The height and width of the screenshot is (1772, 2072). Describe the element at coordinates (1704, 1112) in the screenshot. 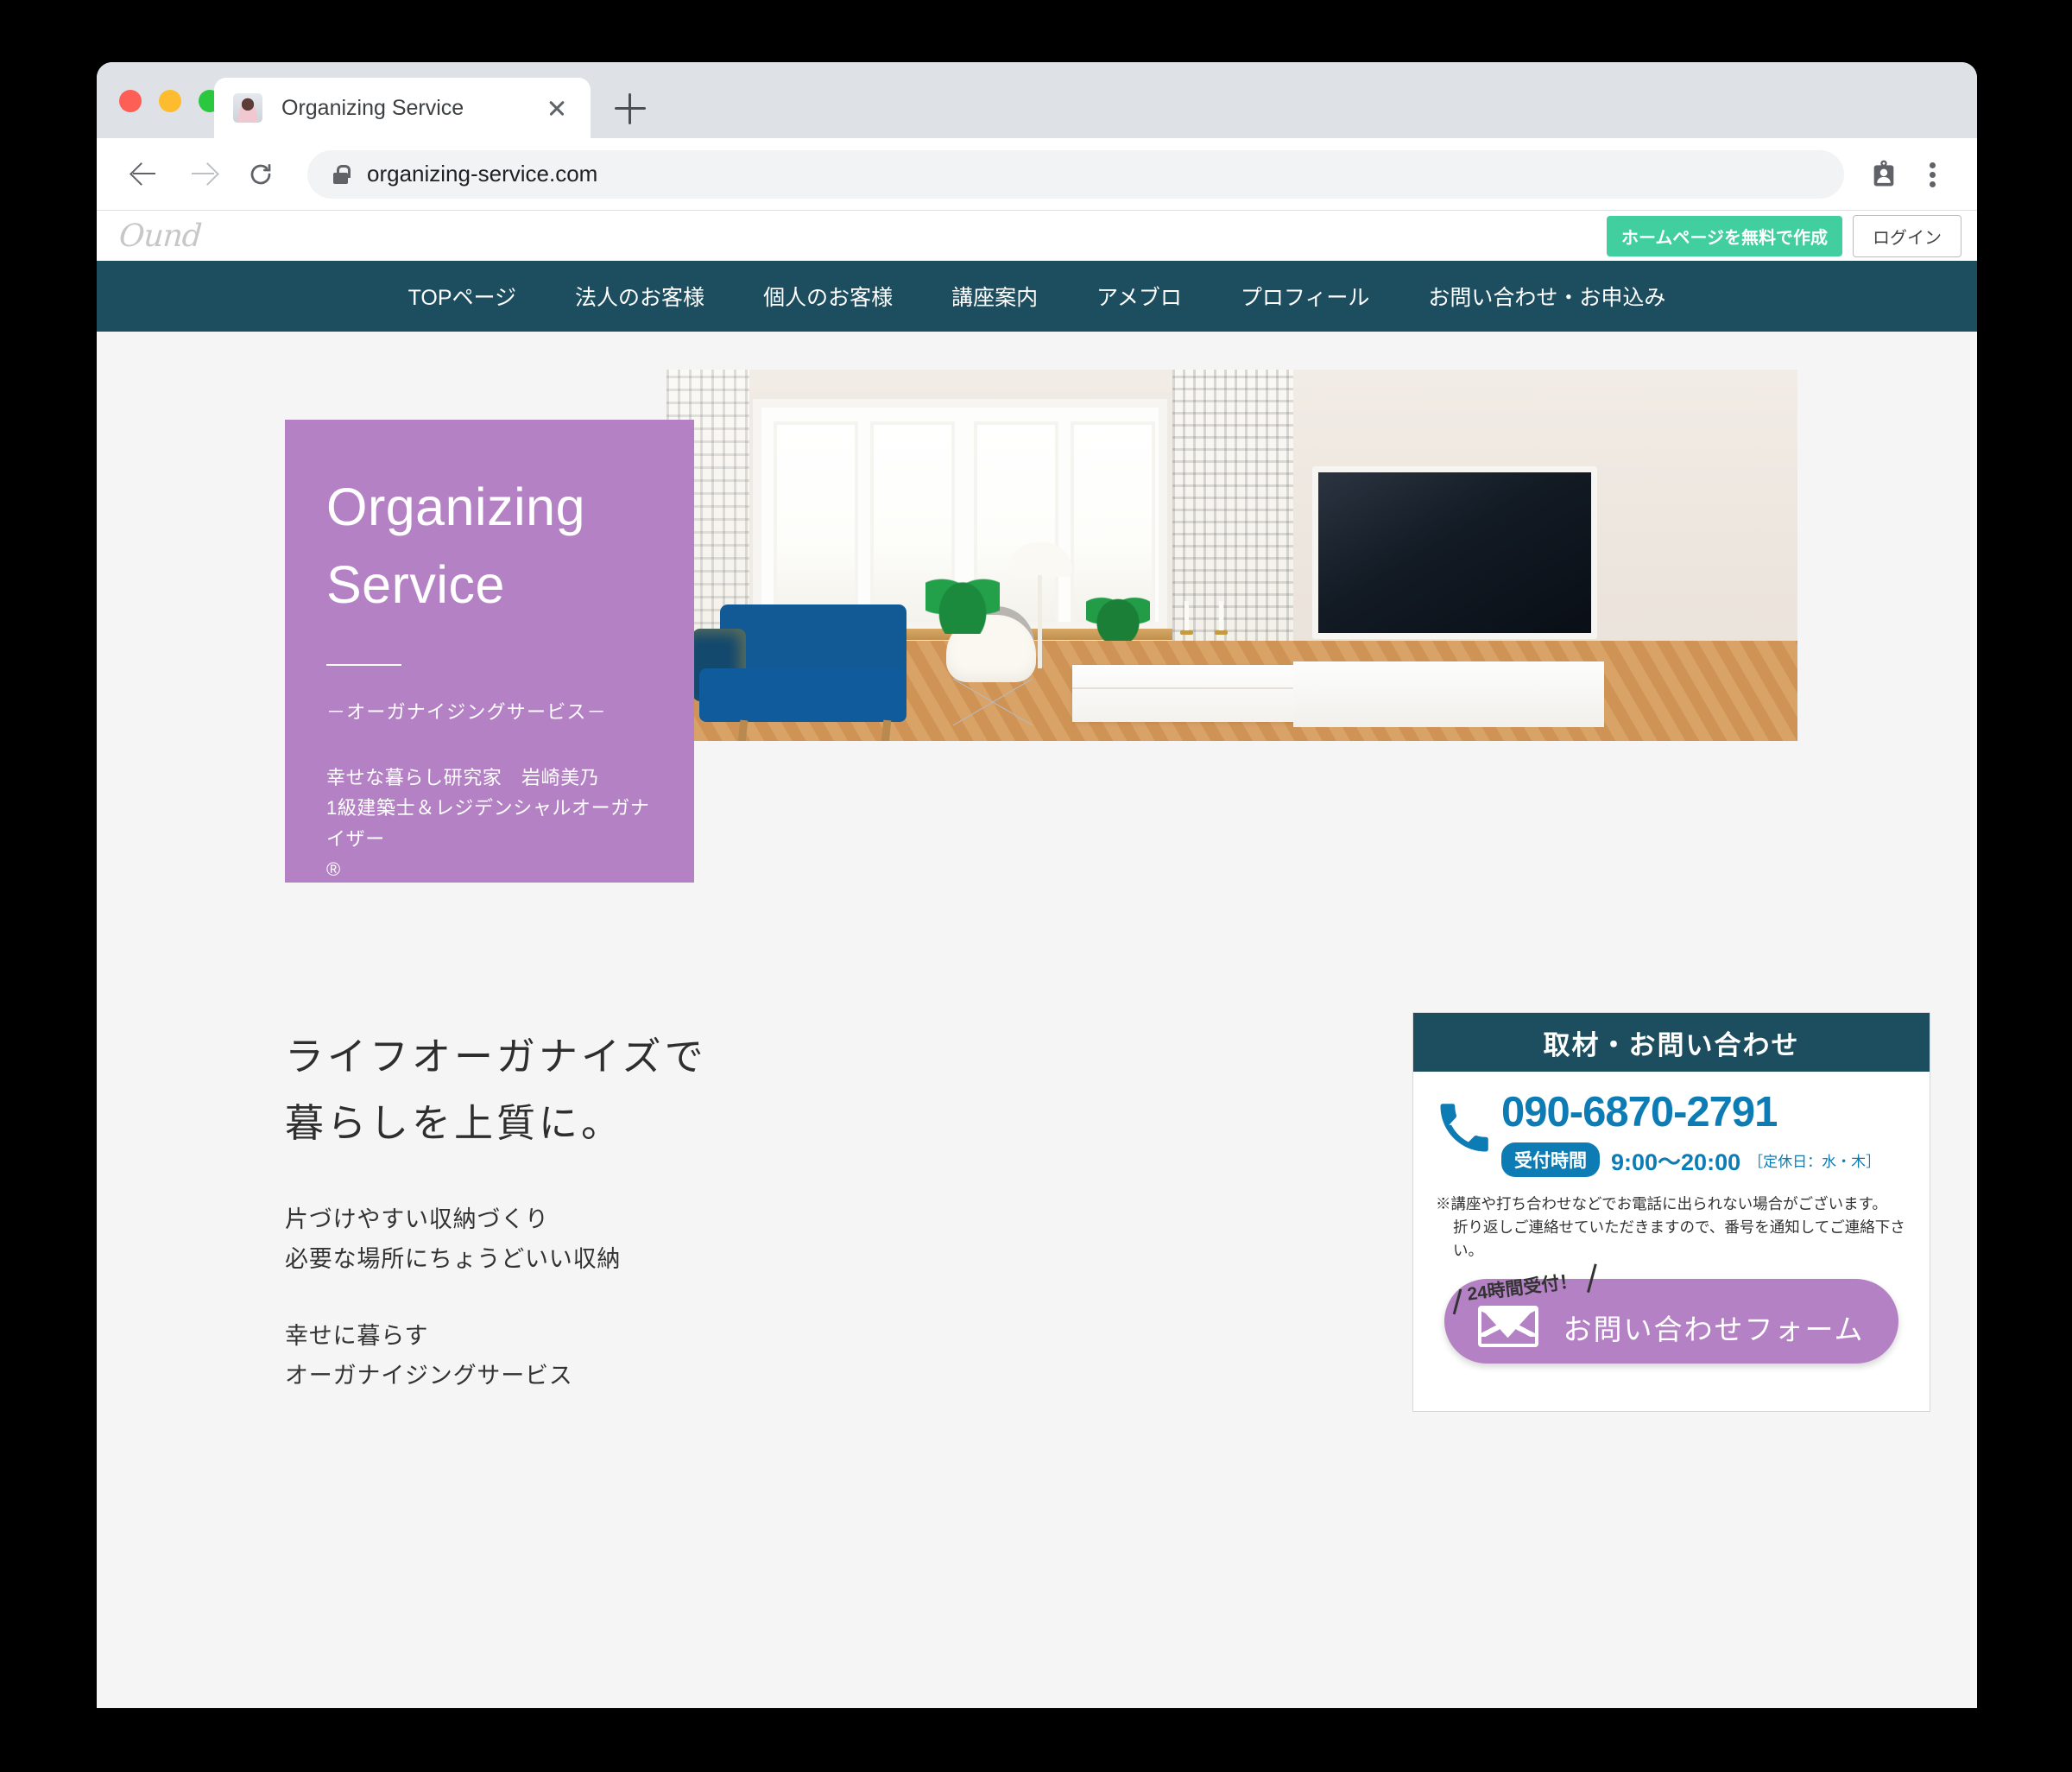

I see `phone-number: 090-6870-2791` at that location.